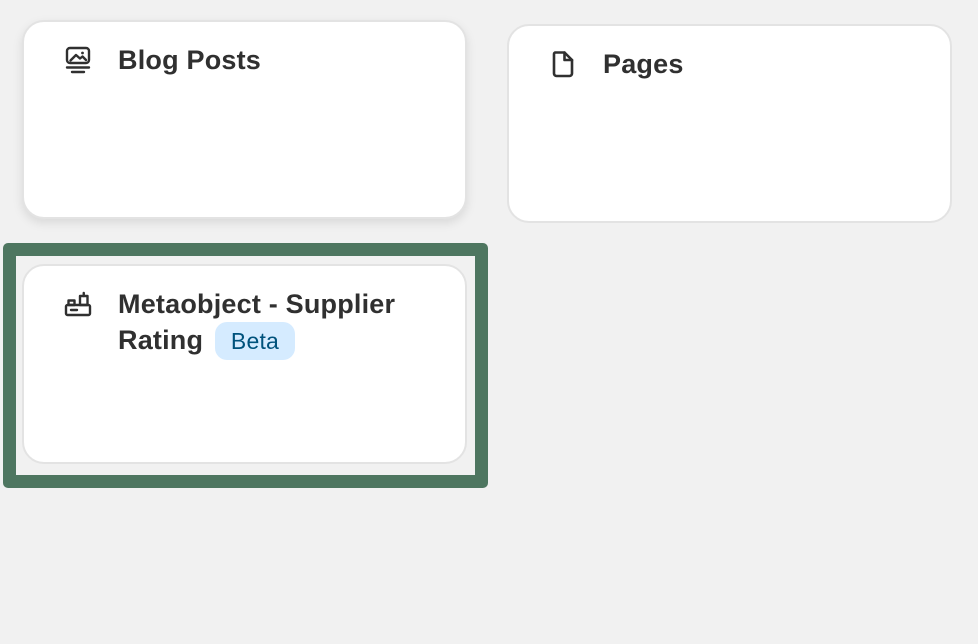 This screenshot has height=644, width=978. What do you see at coordinates (255, 340) in the screenshot?
I see `beta-badge: Beta` at bounding box center [255, 340].